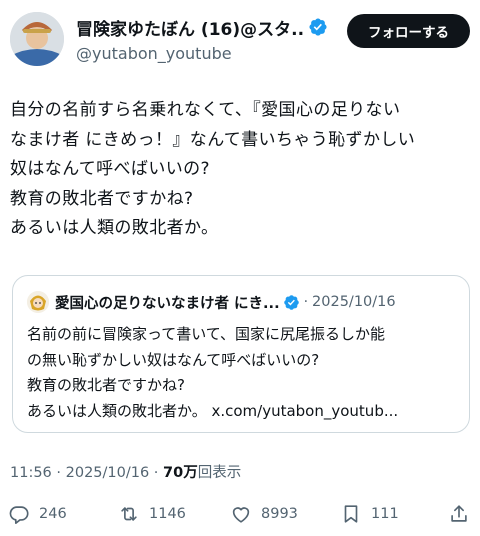 The image size is (480, 536). I want to click on heart-icon, so click(241, 515).